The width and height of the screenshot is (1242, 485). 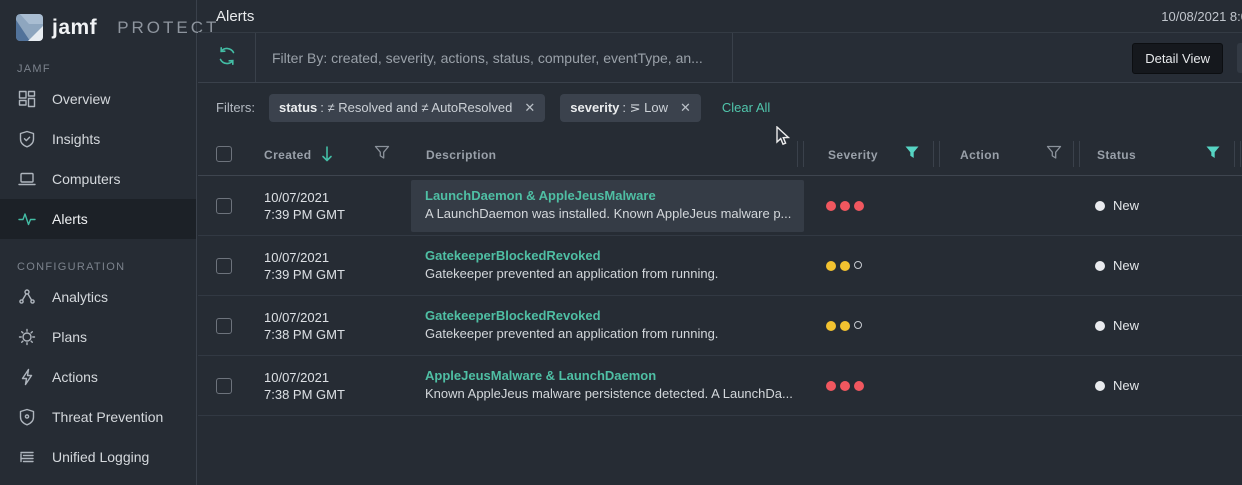 What do you see at coordinates (76, 139) in the screenshot?
I see `sidebar-item-label: Insights` at bounding box center [76, 139].